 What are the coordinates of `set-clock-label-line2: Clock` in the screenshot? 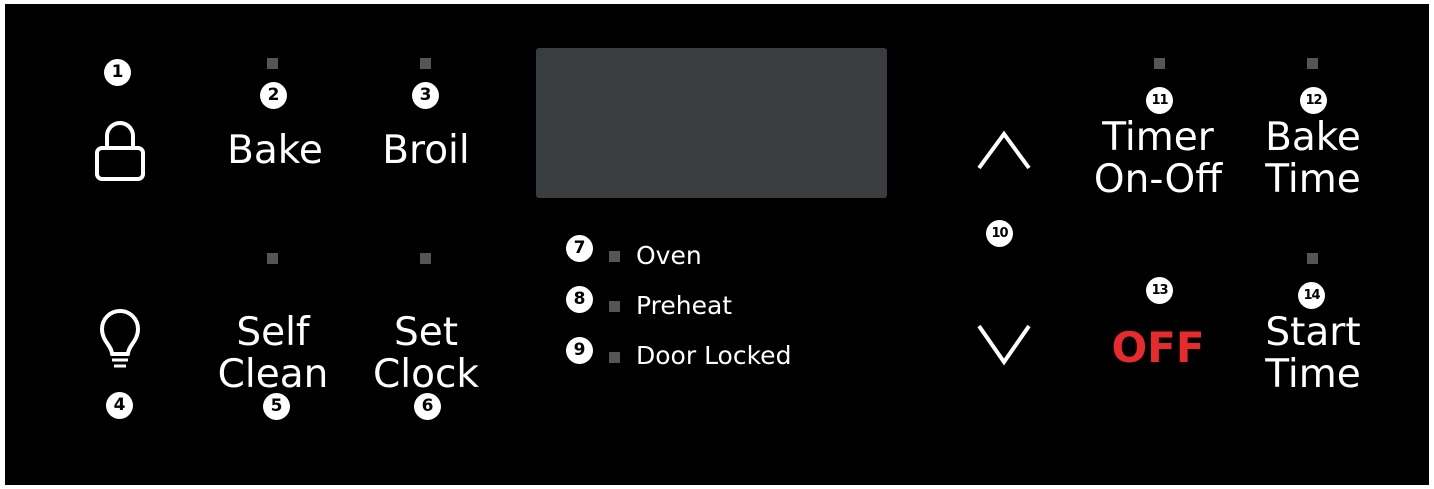 It's located at (426, 374).